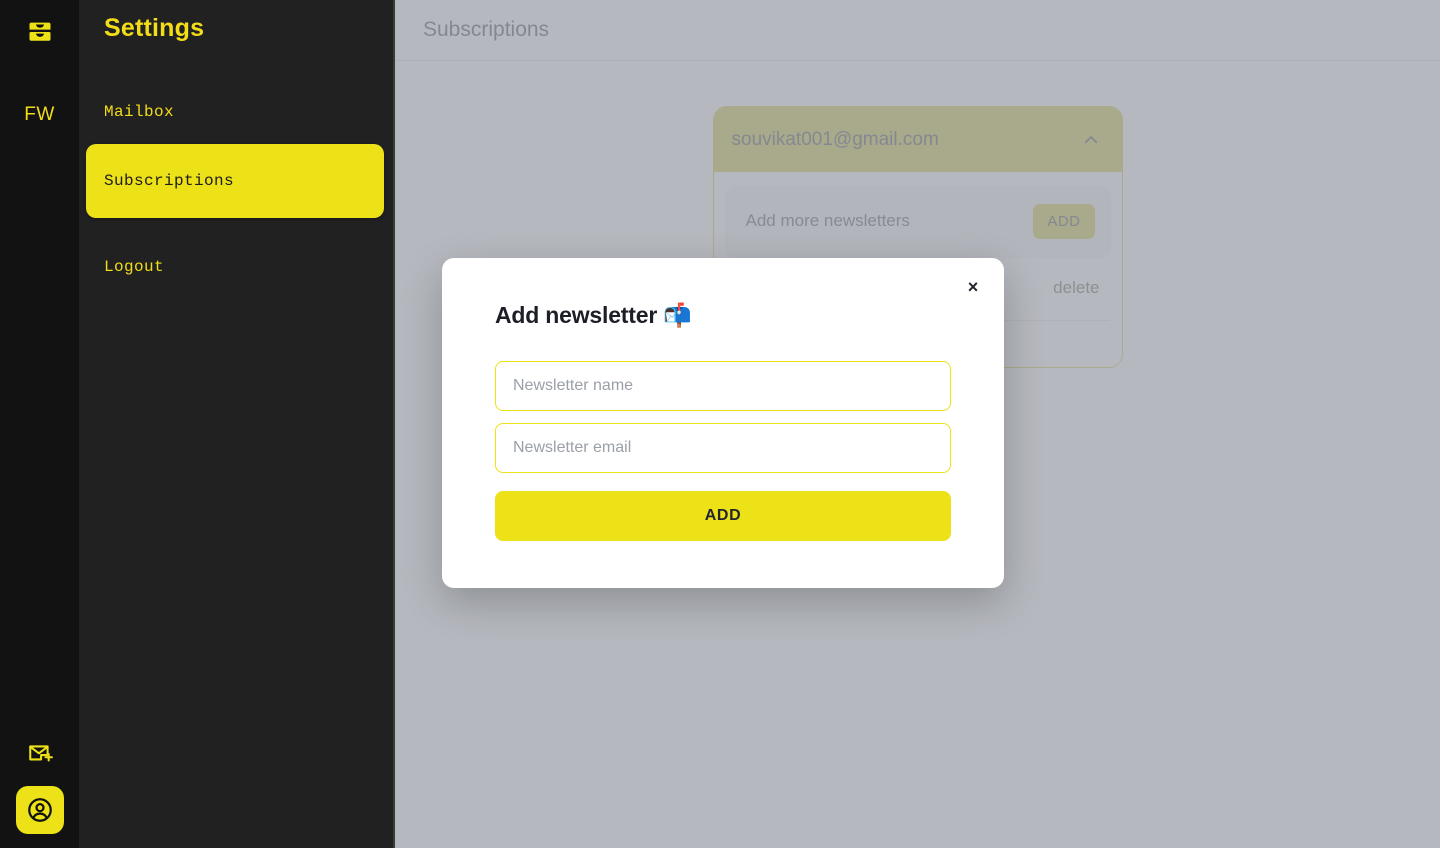  Describe the element at coordinates (236, 267) in the screenshot. I see `sidebar-item-logout: Logout` at that location.